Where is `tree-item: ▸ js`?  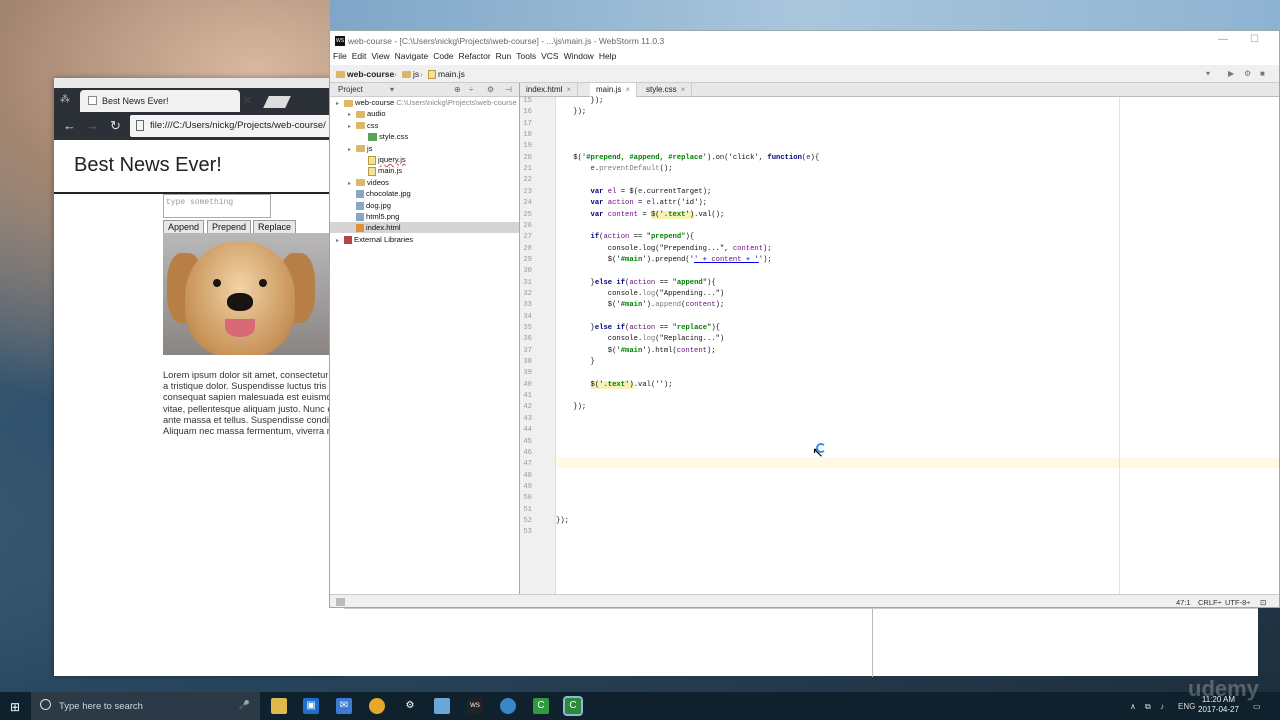 tree-item: ▸ js is located at coordinates (360, 148).